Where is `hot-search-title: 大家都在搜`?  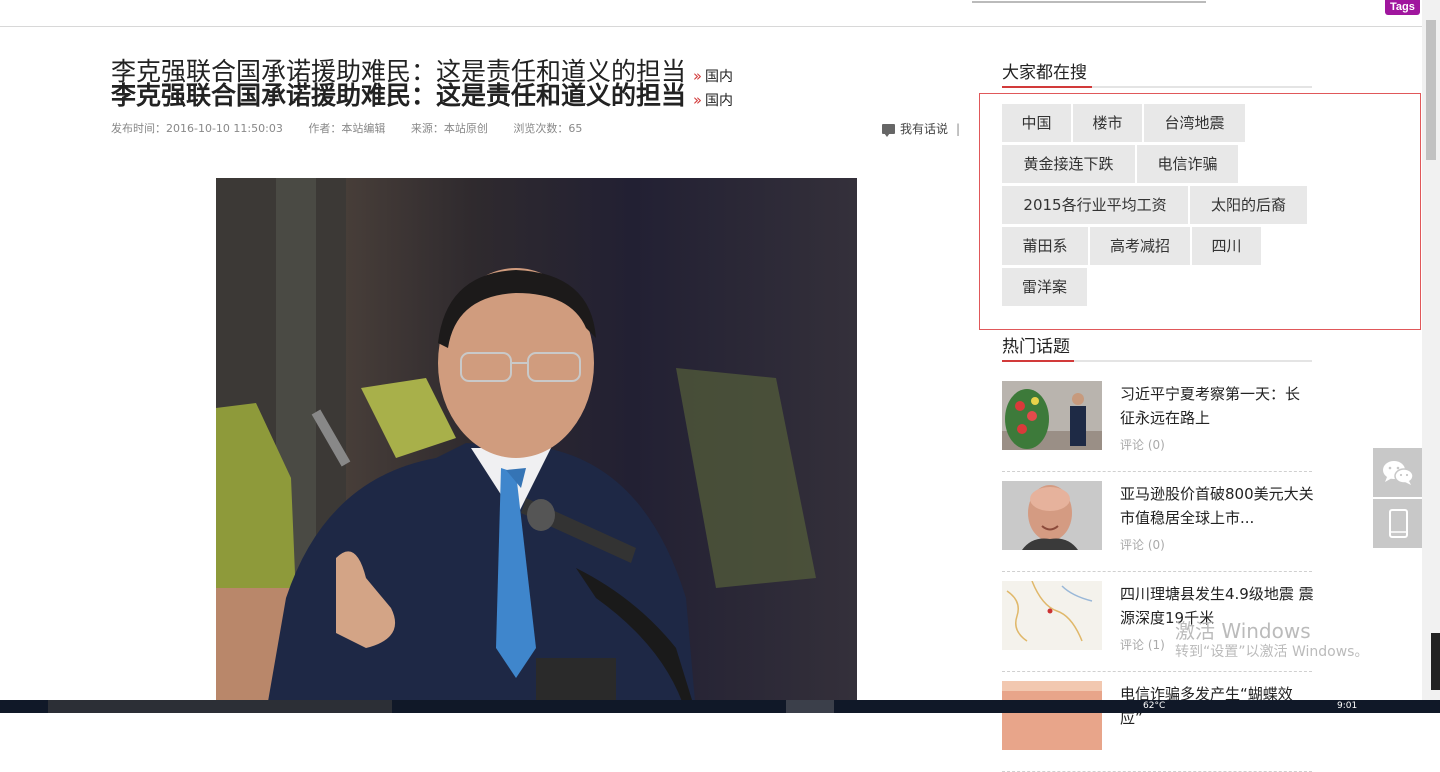 hot-search-title: 大家都在搜 is located at coordinates (1044, 73).